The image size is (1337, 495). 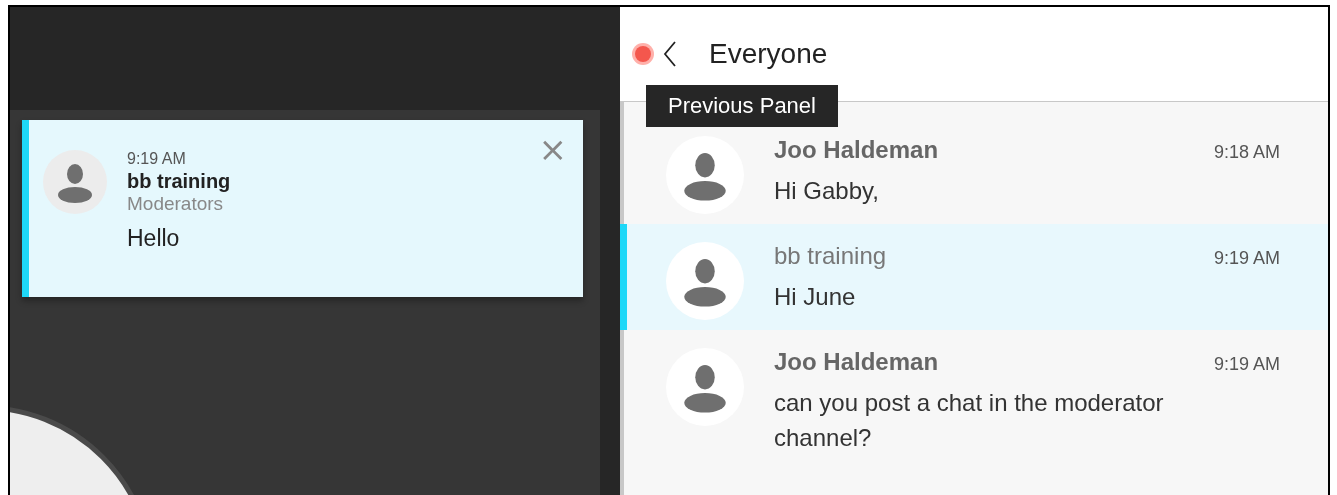 What do you see at coordinates (815, 297) in the screenshot?
I see `message-text: Hi June` at bounding box center [815, 297].